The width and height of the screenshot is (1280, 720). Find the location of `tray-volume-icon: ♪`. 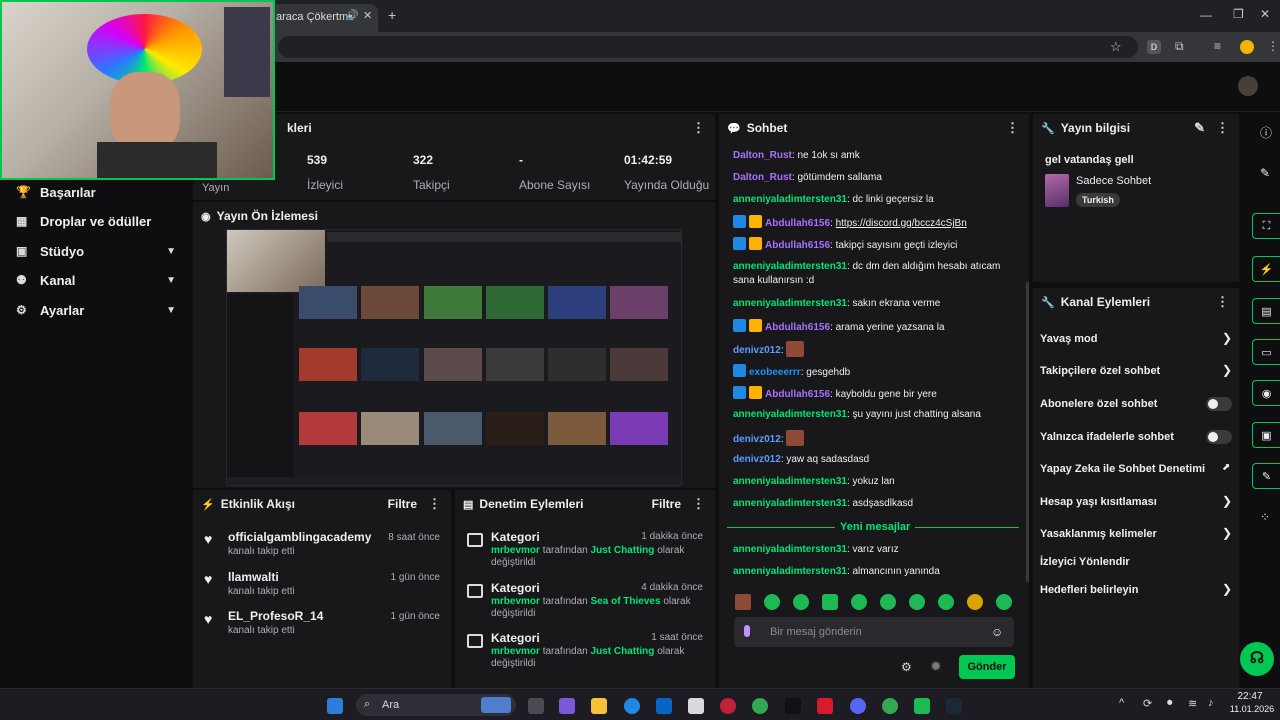

tray-volume-icon: ♪ is located at coordinates (1211, 703).